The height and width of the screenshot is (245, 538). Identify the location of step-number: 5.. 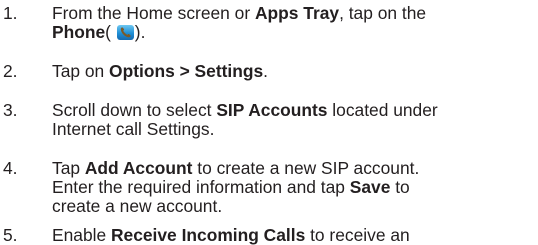
(10, 235).